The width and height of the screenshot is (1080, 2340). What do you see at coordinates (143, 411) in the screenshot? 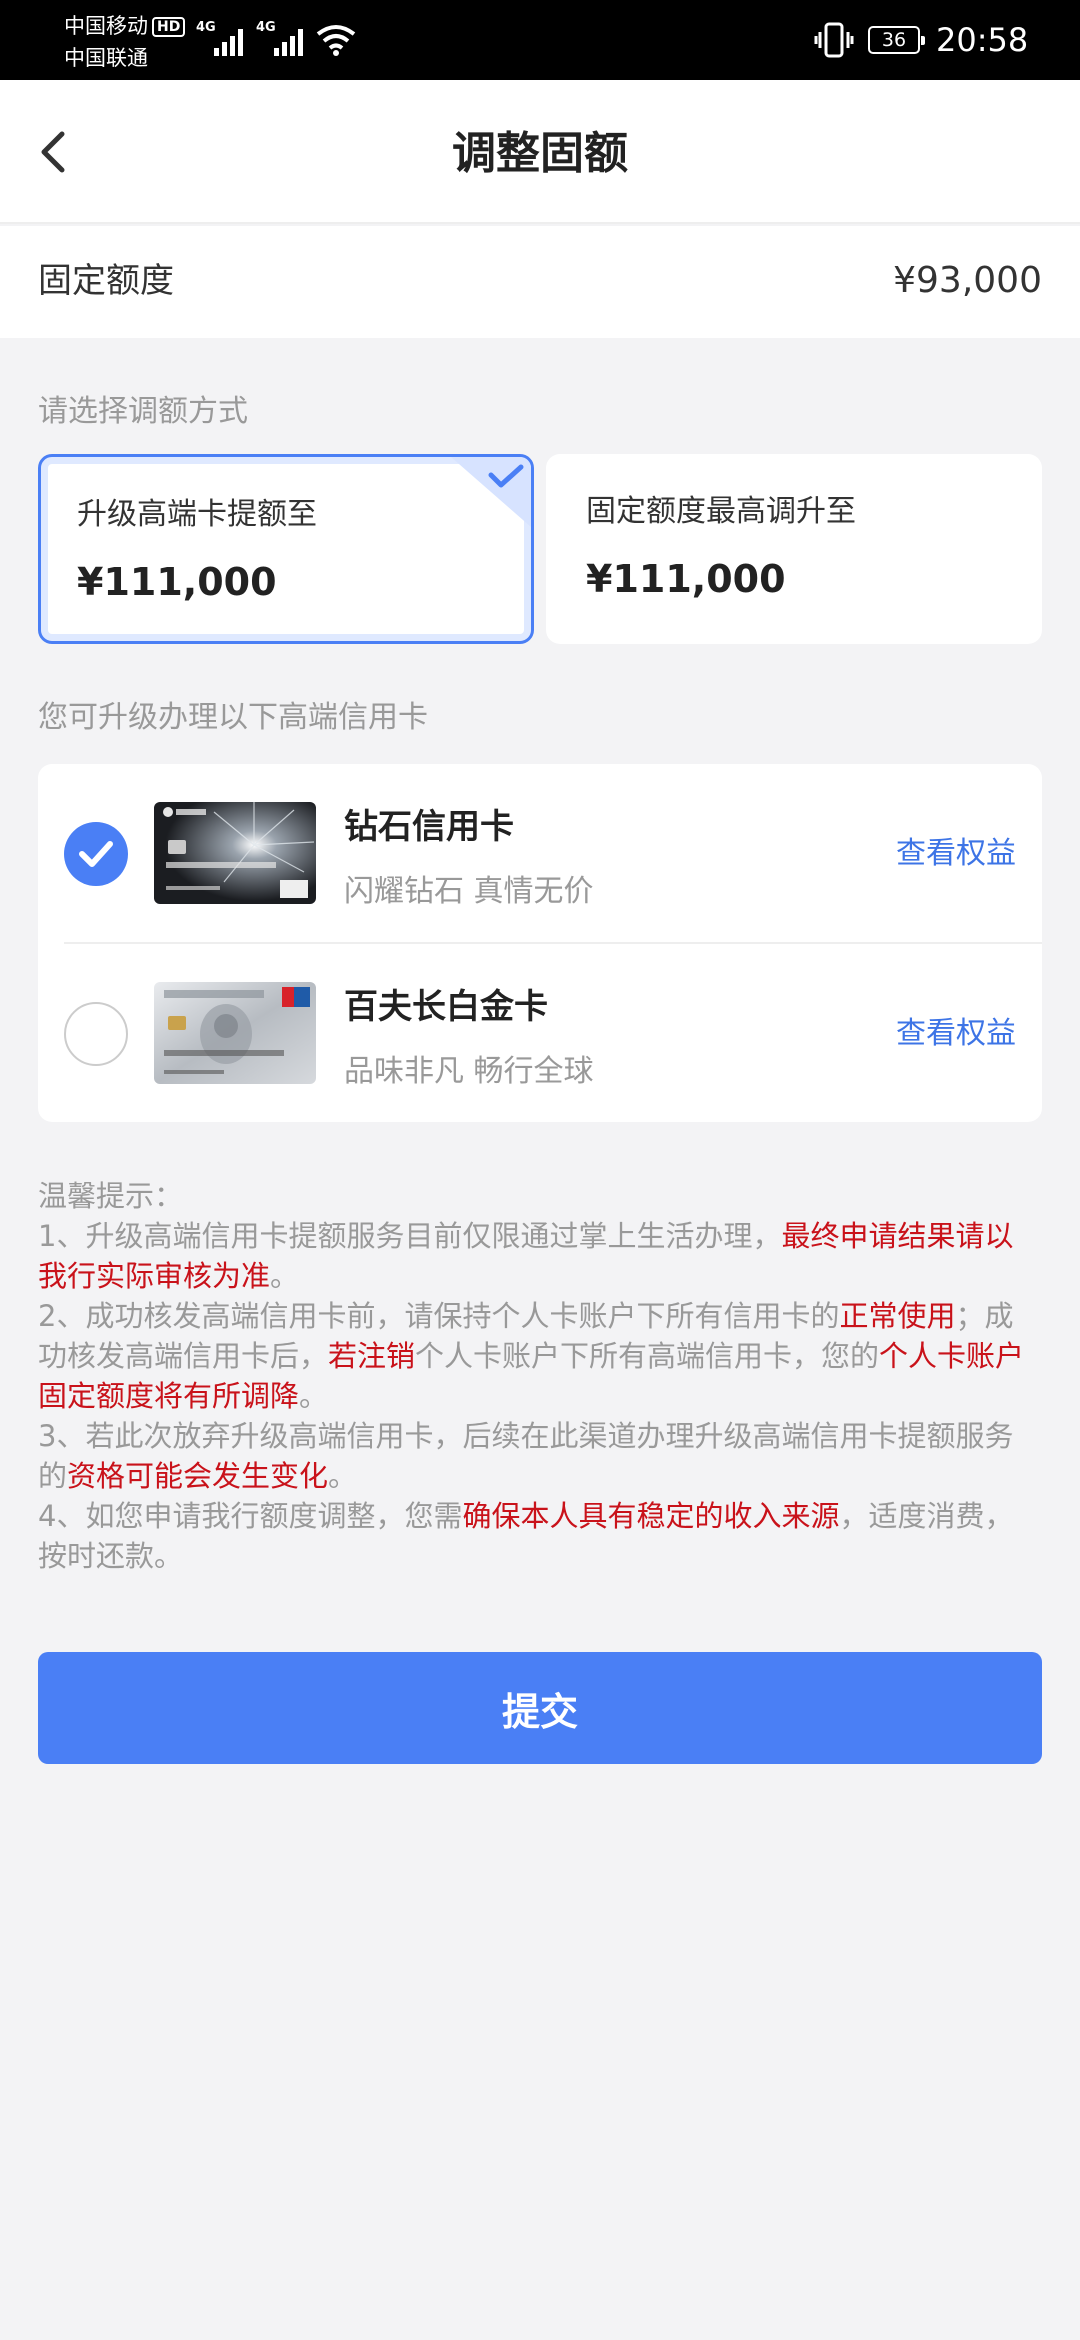
I see `adjust-section-title: 请选择调额方式` at bounding box center [143, 411].